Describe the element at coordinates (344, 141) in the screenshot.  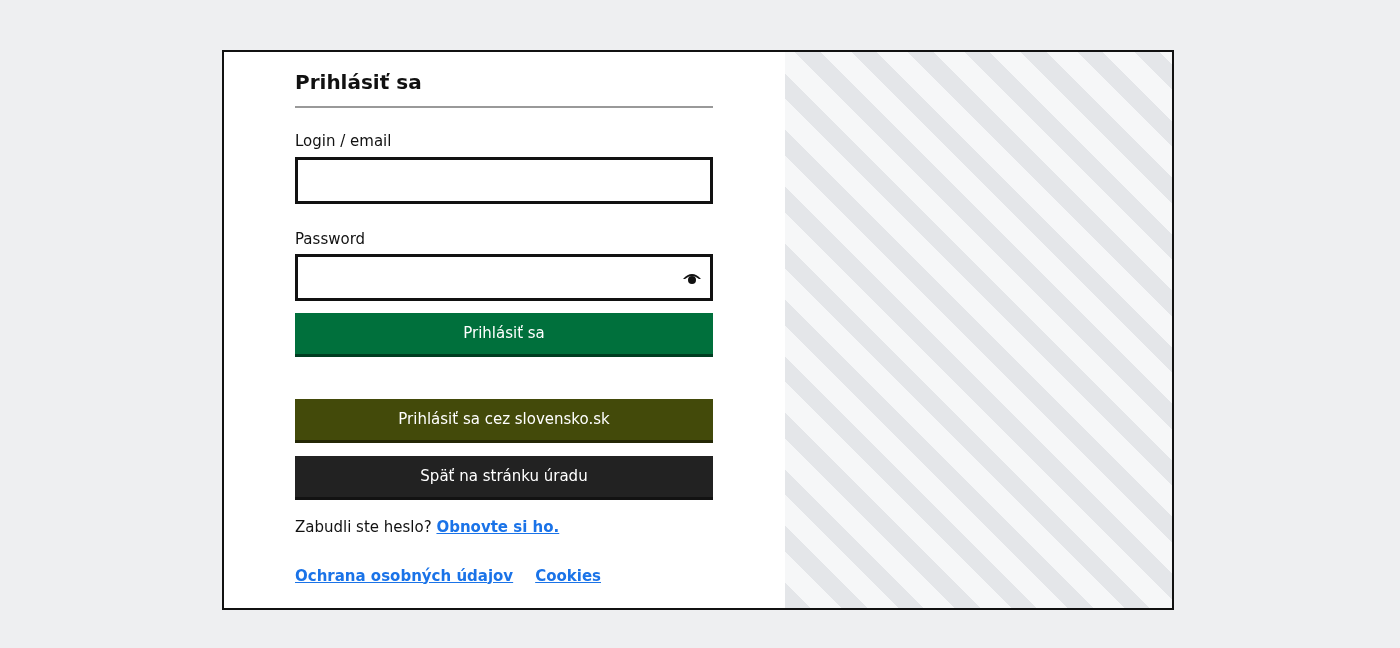
I see `field-label: Login / email` at that location.